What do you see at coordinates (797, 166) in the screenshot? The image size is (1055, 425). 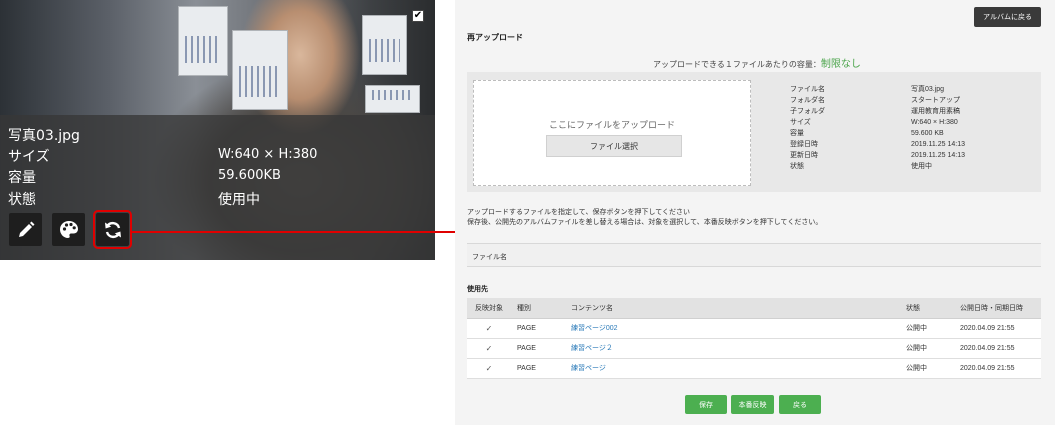 I see `meta-label: 状態` at bounding box center [797, 166].